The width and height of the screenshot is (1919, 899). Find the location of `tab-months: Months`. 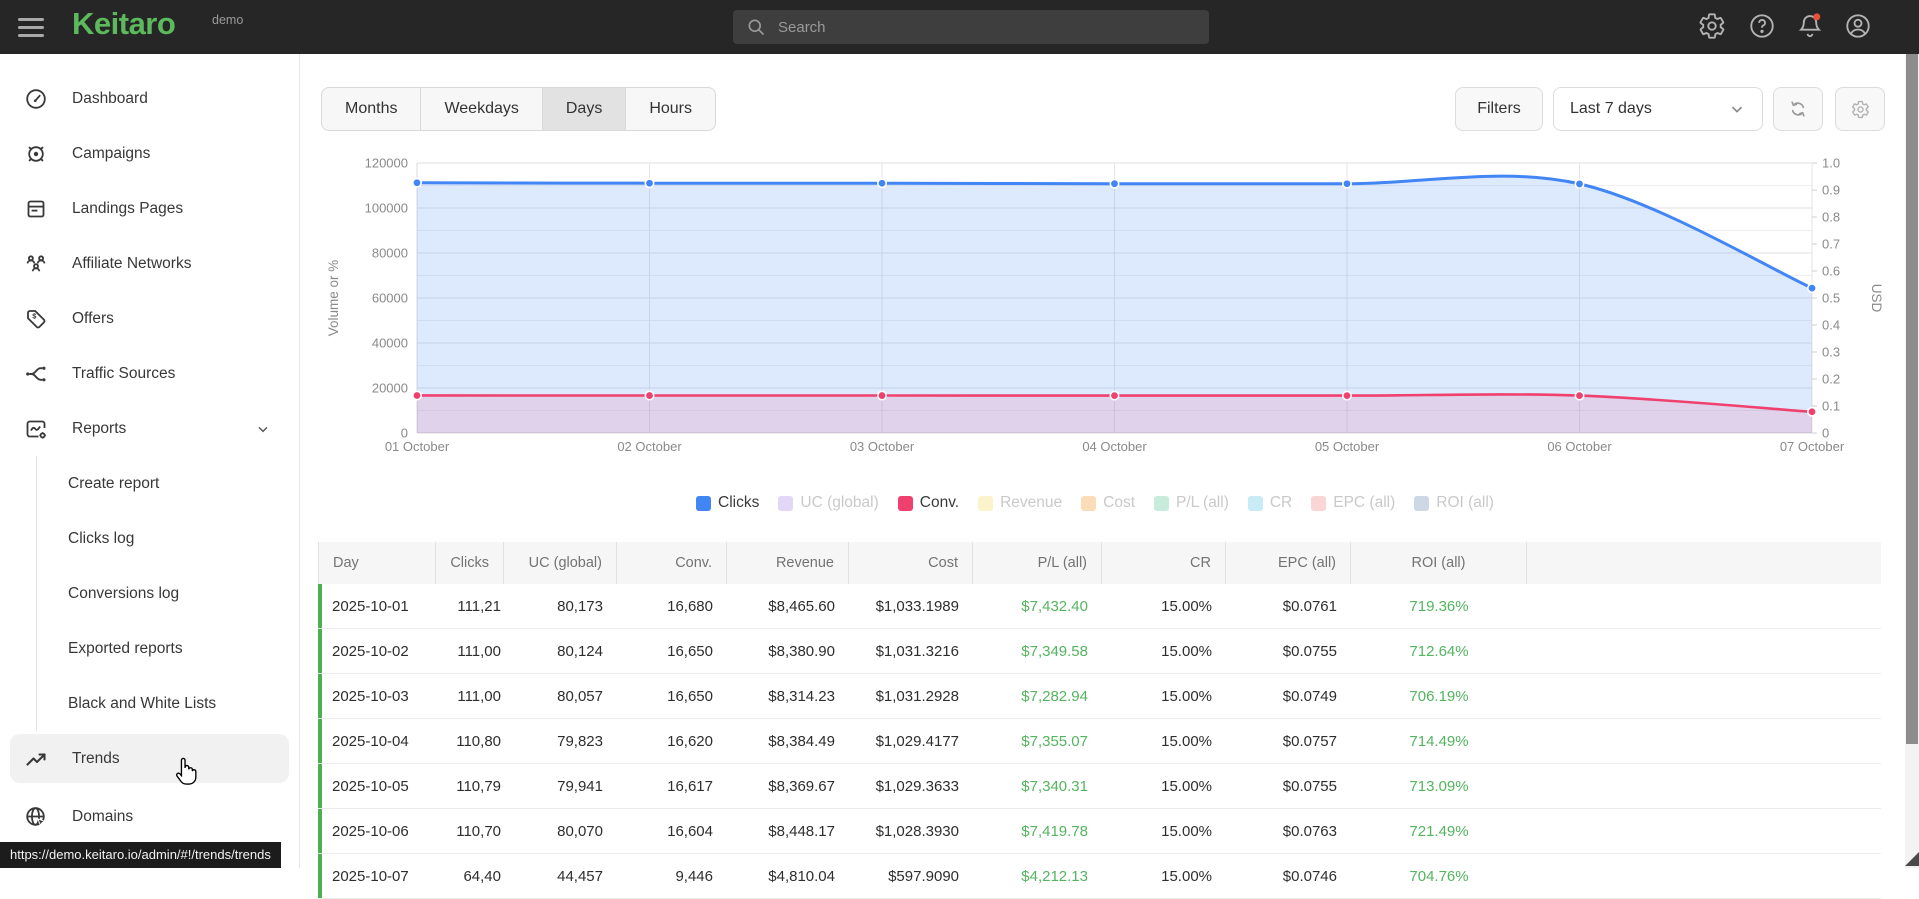

tab-months: Months is located at coordinates (371, 109).